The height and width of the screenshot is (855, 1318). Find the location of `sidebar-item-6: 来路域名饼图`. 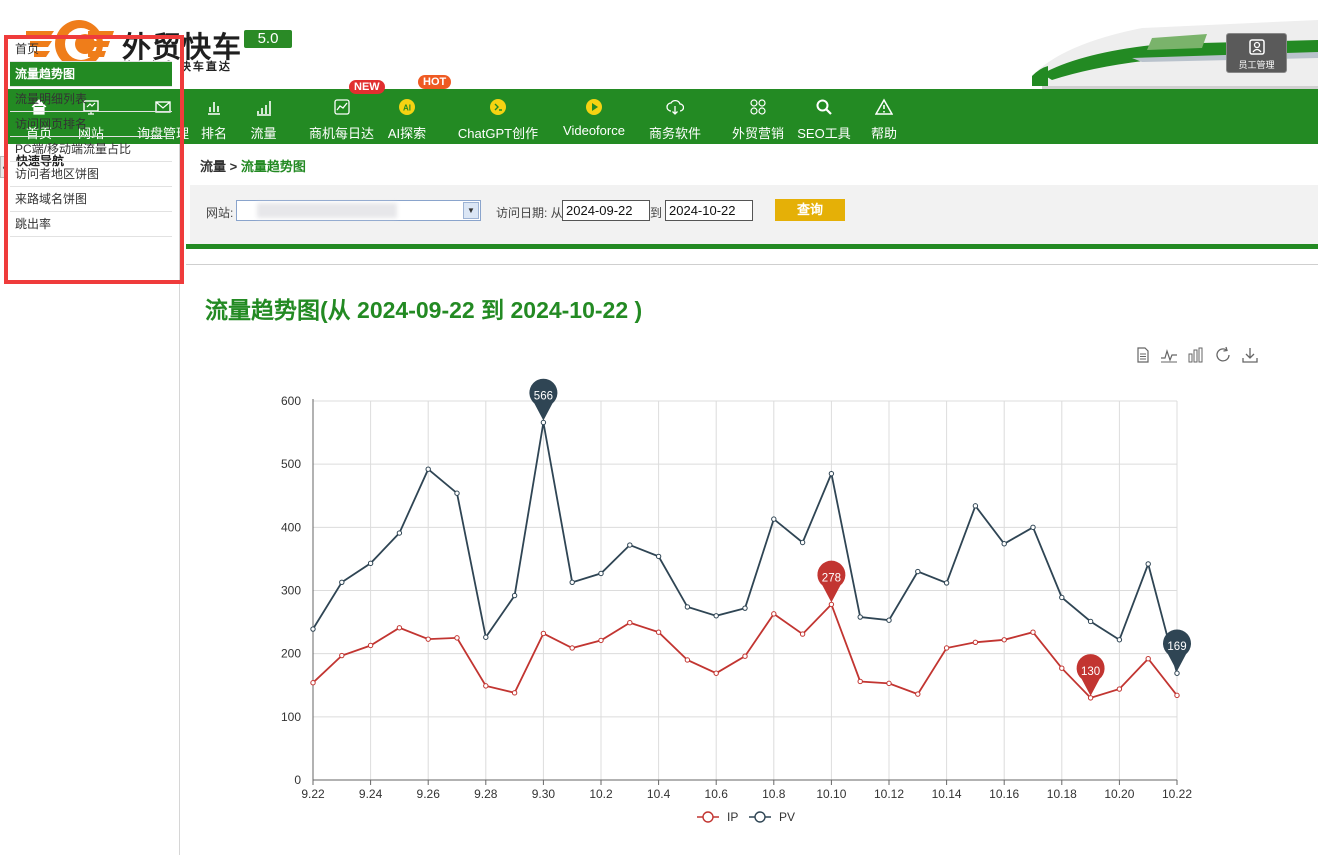

sidebar-item-6: 来路域名饼图 is located at coordinates (91, 199).